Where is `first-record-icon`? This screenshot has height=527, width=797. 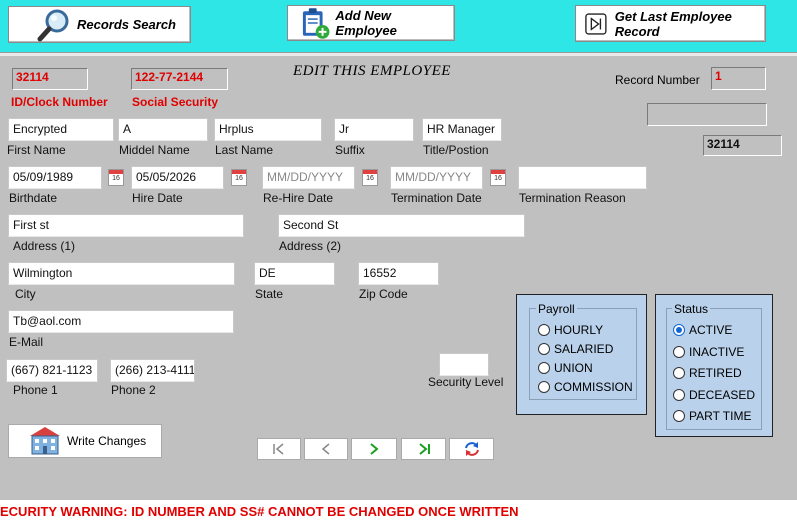 first-record-icon is located at coordinates (278, 449).